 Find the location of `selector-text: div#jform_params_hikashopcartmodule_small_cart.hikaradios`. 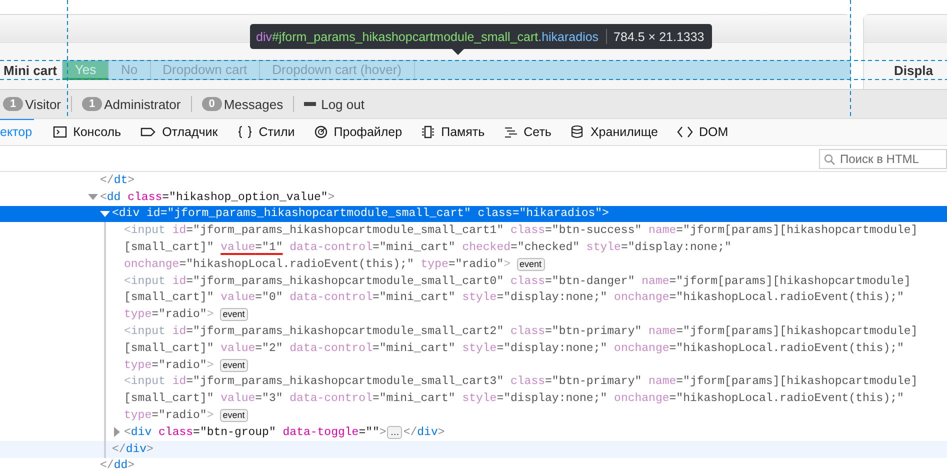

selector-text: div#jform_params_hikashopcartmodule_small_cart.hikaradios is located at coordinates (427, 37).